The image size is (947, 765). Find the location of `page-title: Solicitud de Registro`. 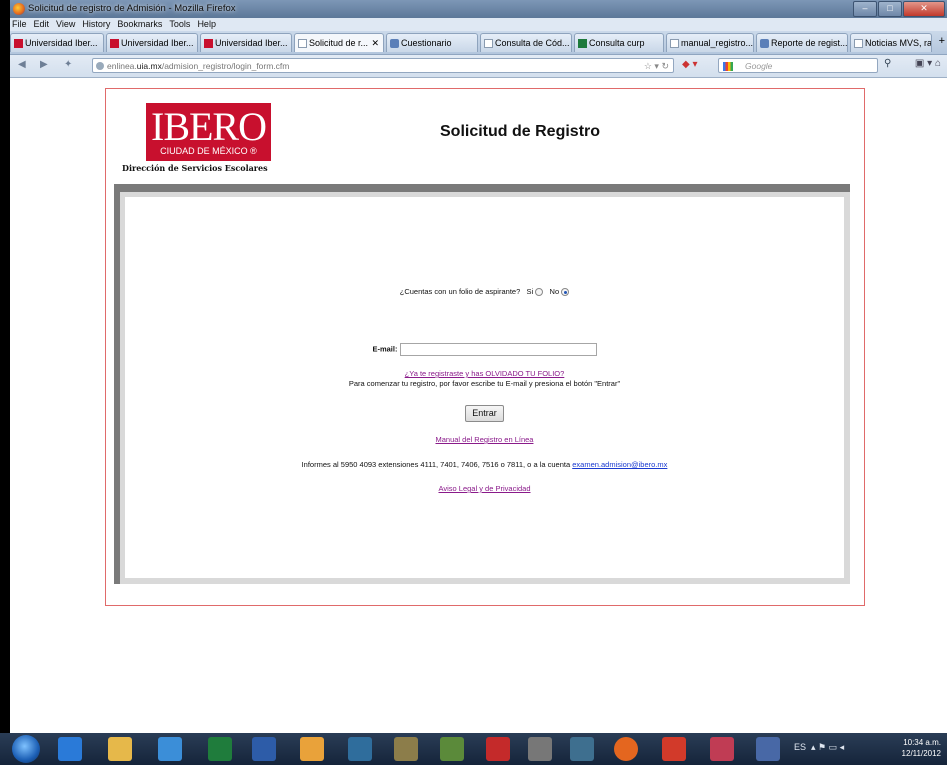

page-title: Solicitud de Registro is located at coordinates (520, 131).